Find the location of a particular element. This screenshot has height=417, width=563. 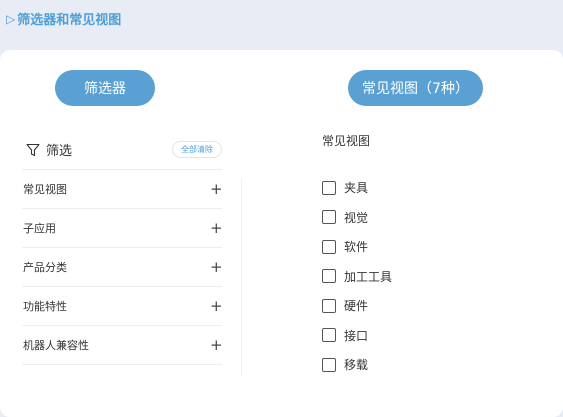

clear-all-button: 全部清除 is located at coordinates (197, 149).